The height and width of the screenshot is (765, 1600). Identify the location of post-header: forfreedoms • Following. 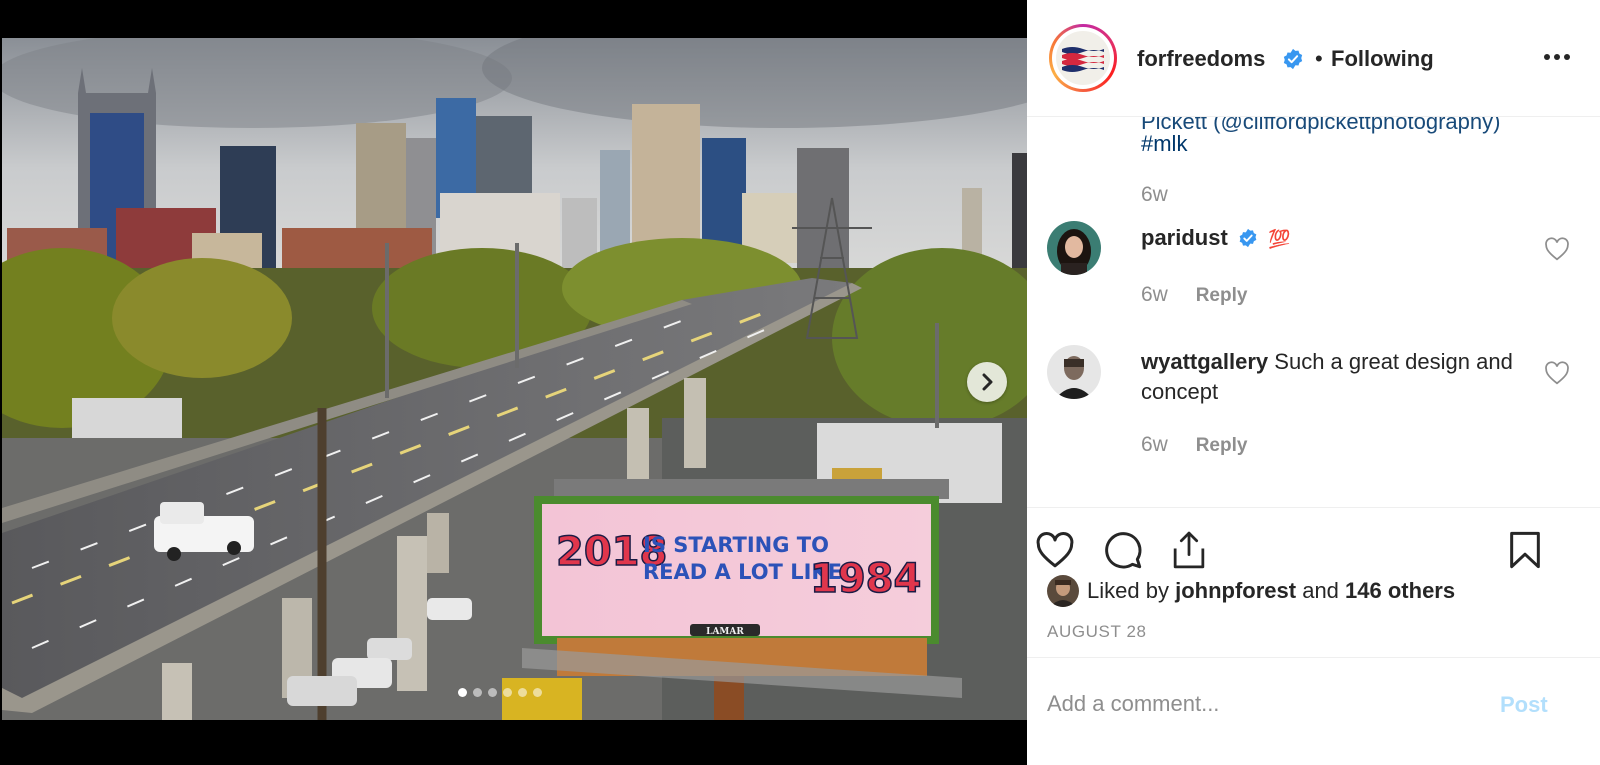
(1313, 58).